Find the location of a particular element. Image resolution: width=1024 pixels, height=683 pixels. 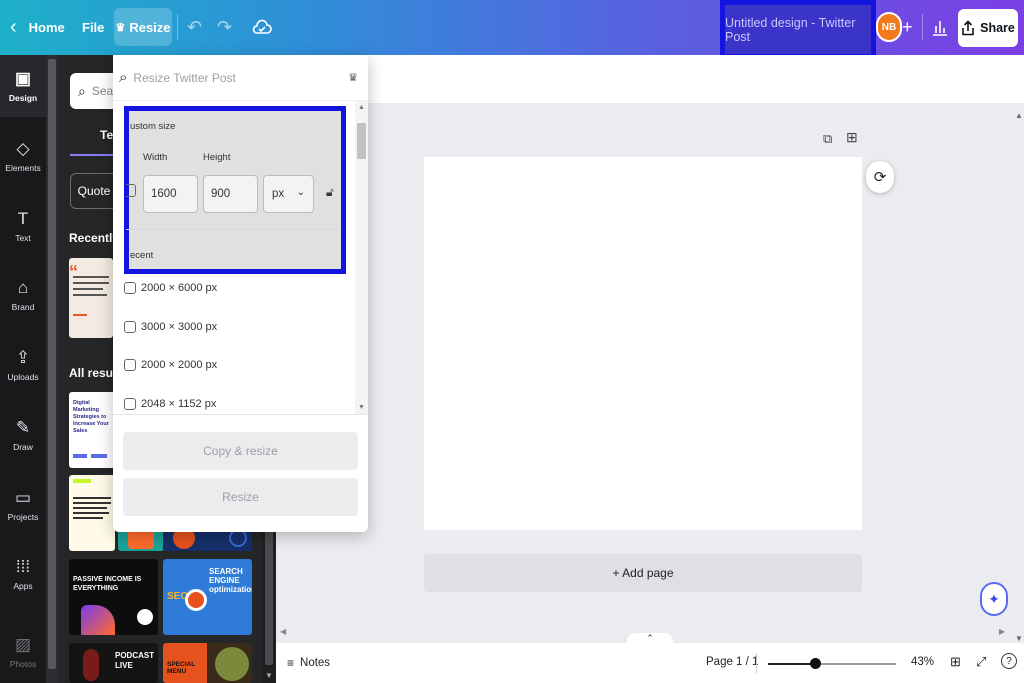

chevron-up-icon: ⌃ is located at coordinates (650, 639).